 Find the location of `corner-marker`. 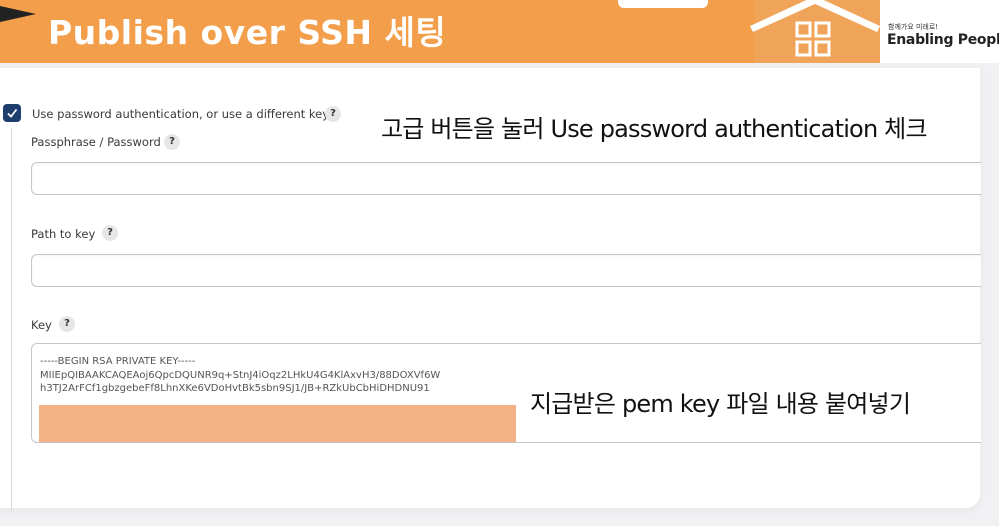

corner-marker is located at coordinates (18, 14).